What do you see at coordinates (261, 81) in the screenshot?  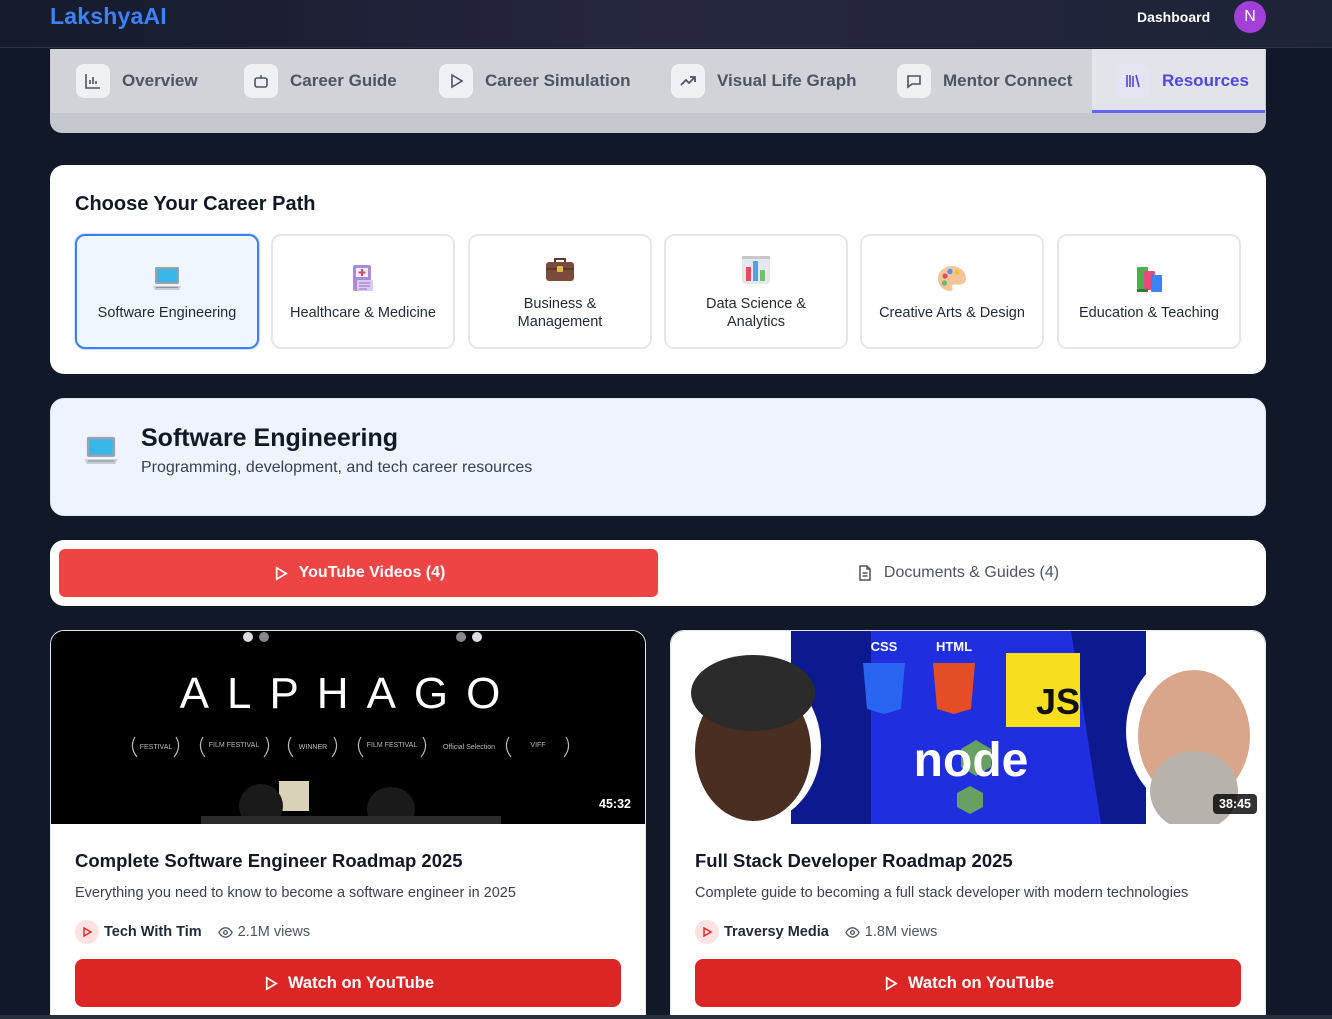 I see `bot-icon` at bounding box center [261, 81].